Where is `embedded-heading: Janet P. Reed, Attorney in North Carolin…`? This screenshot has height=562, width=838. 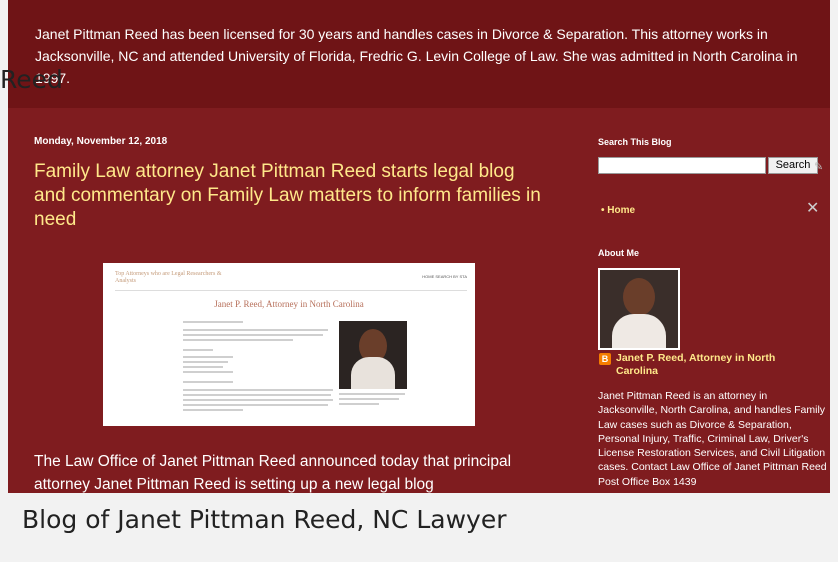 embedded-heading: Janet P. Reed, Attorney in North Carolin… is located at coordinates (289, 304).